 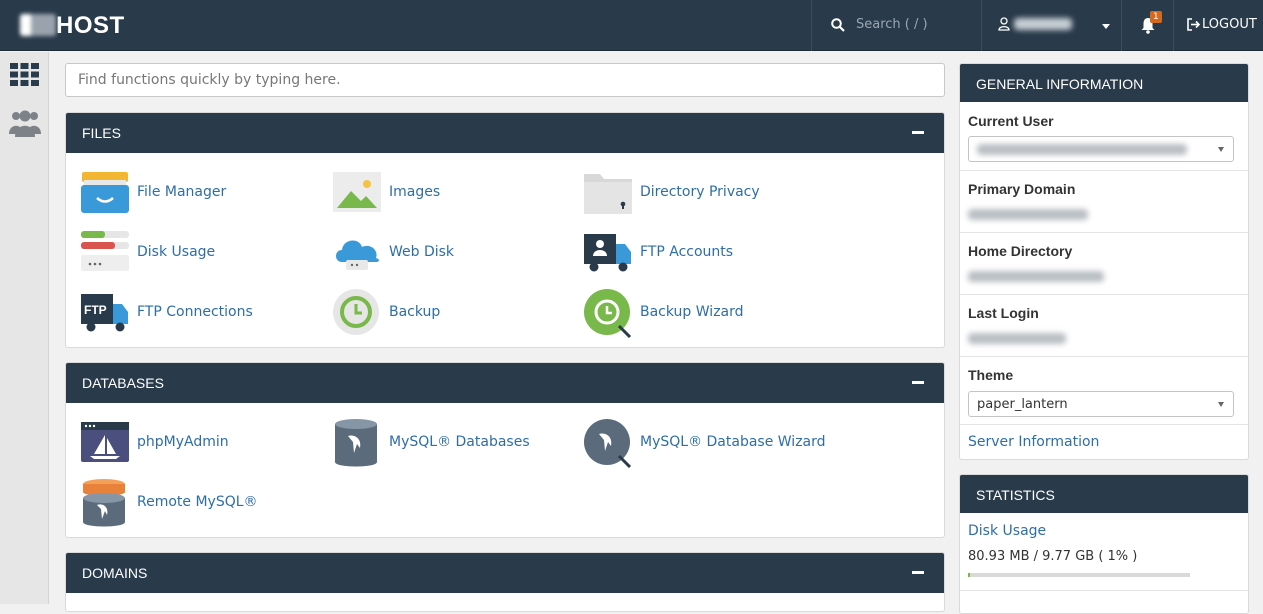 What do you see at coordinates (105, 192) in the screenshot?
I see `file-manager-icon` at bounding box center [105, 192].